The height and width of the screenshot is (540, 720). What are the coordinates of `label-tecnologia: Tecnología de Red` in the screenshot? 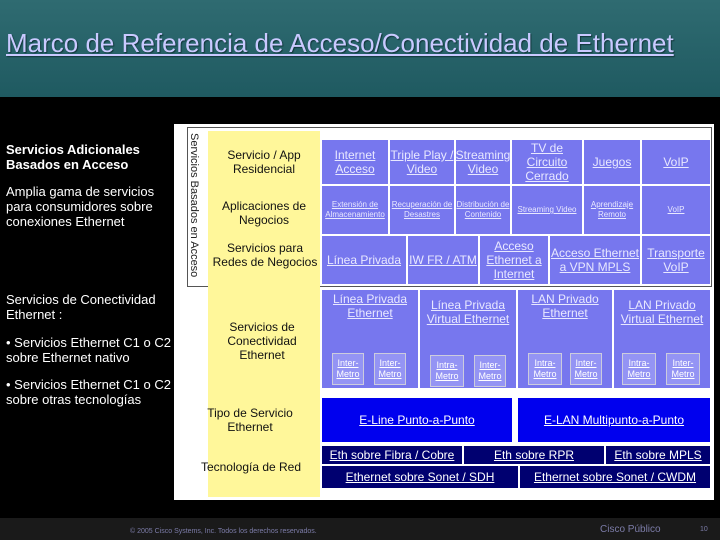 It's located at (251, 467).